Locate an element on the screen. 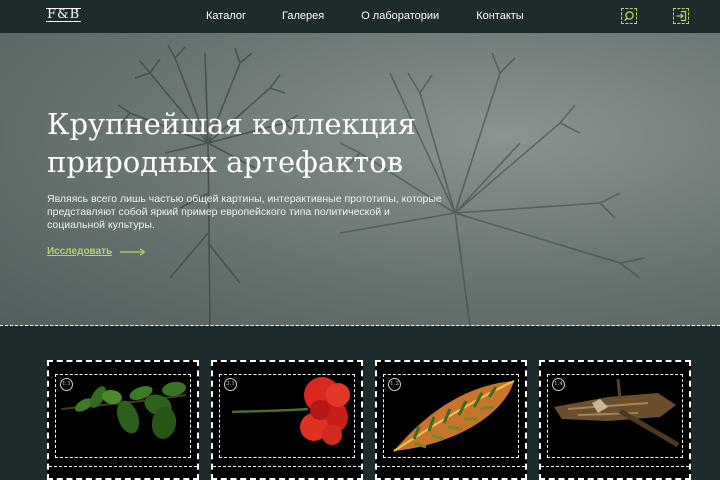  collection-card: 1.1 is located at coordinates (123, 420).